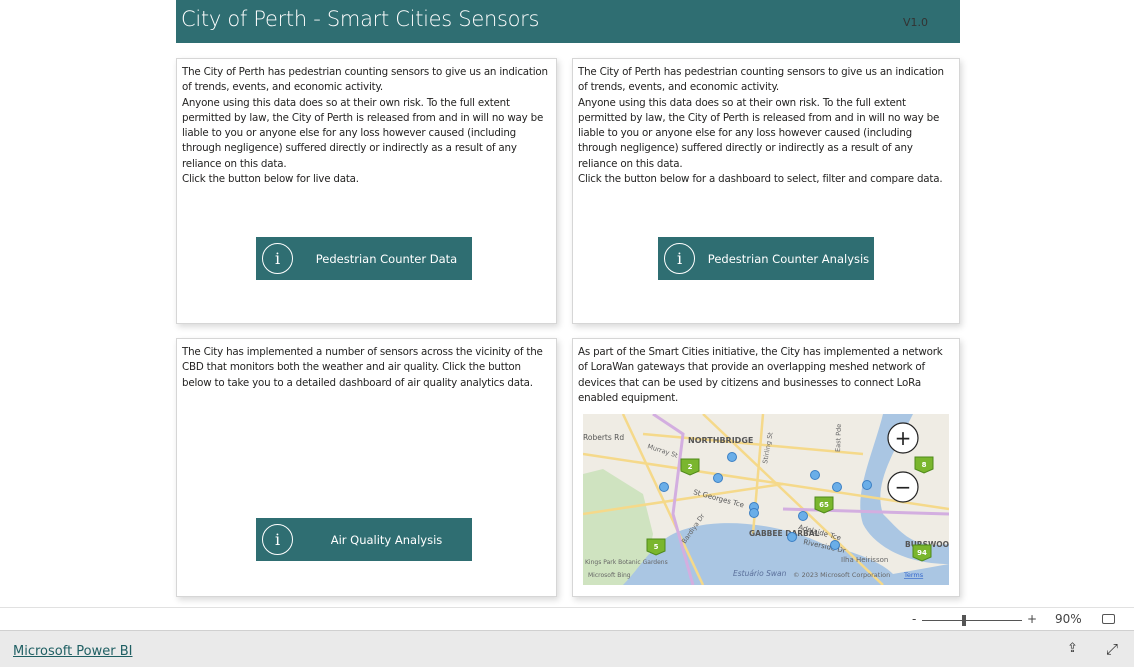 Image resolution: width=1134 pixels, height=667 pixels. What do you see at coordinates (788, 258) in the screenshot?
I see `button-label: Pedestrian Counter Analysis` at bounding box center [788, 258].